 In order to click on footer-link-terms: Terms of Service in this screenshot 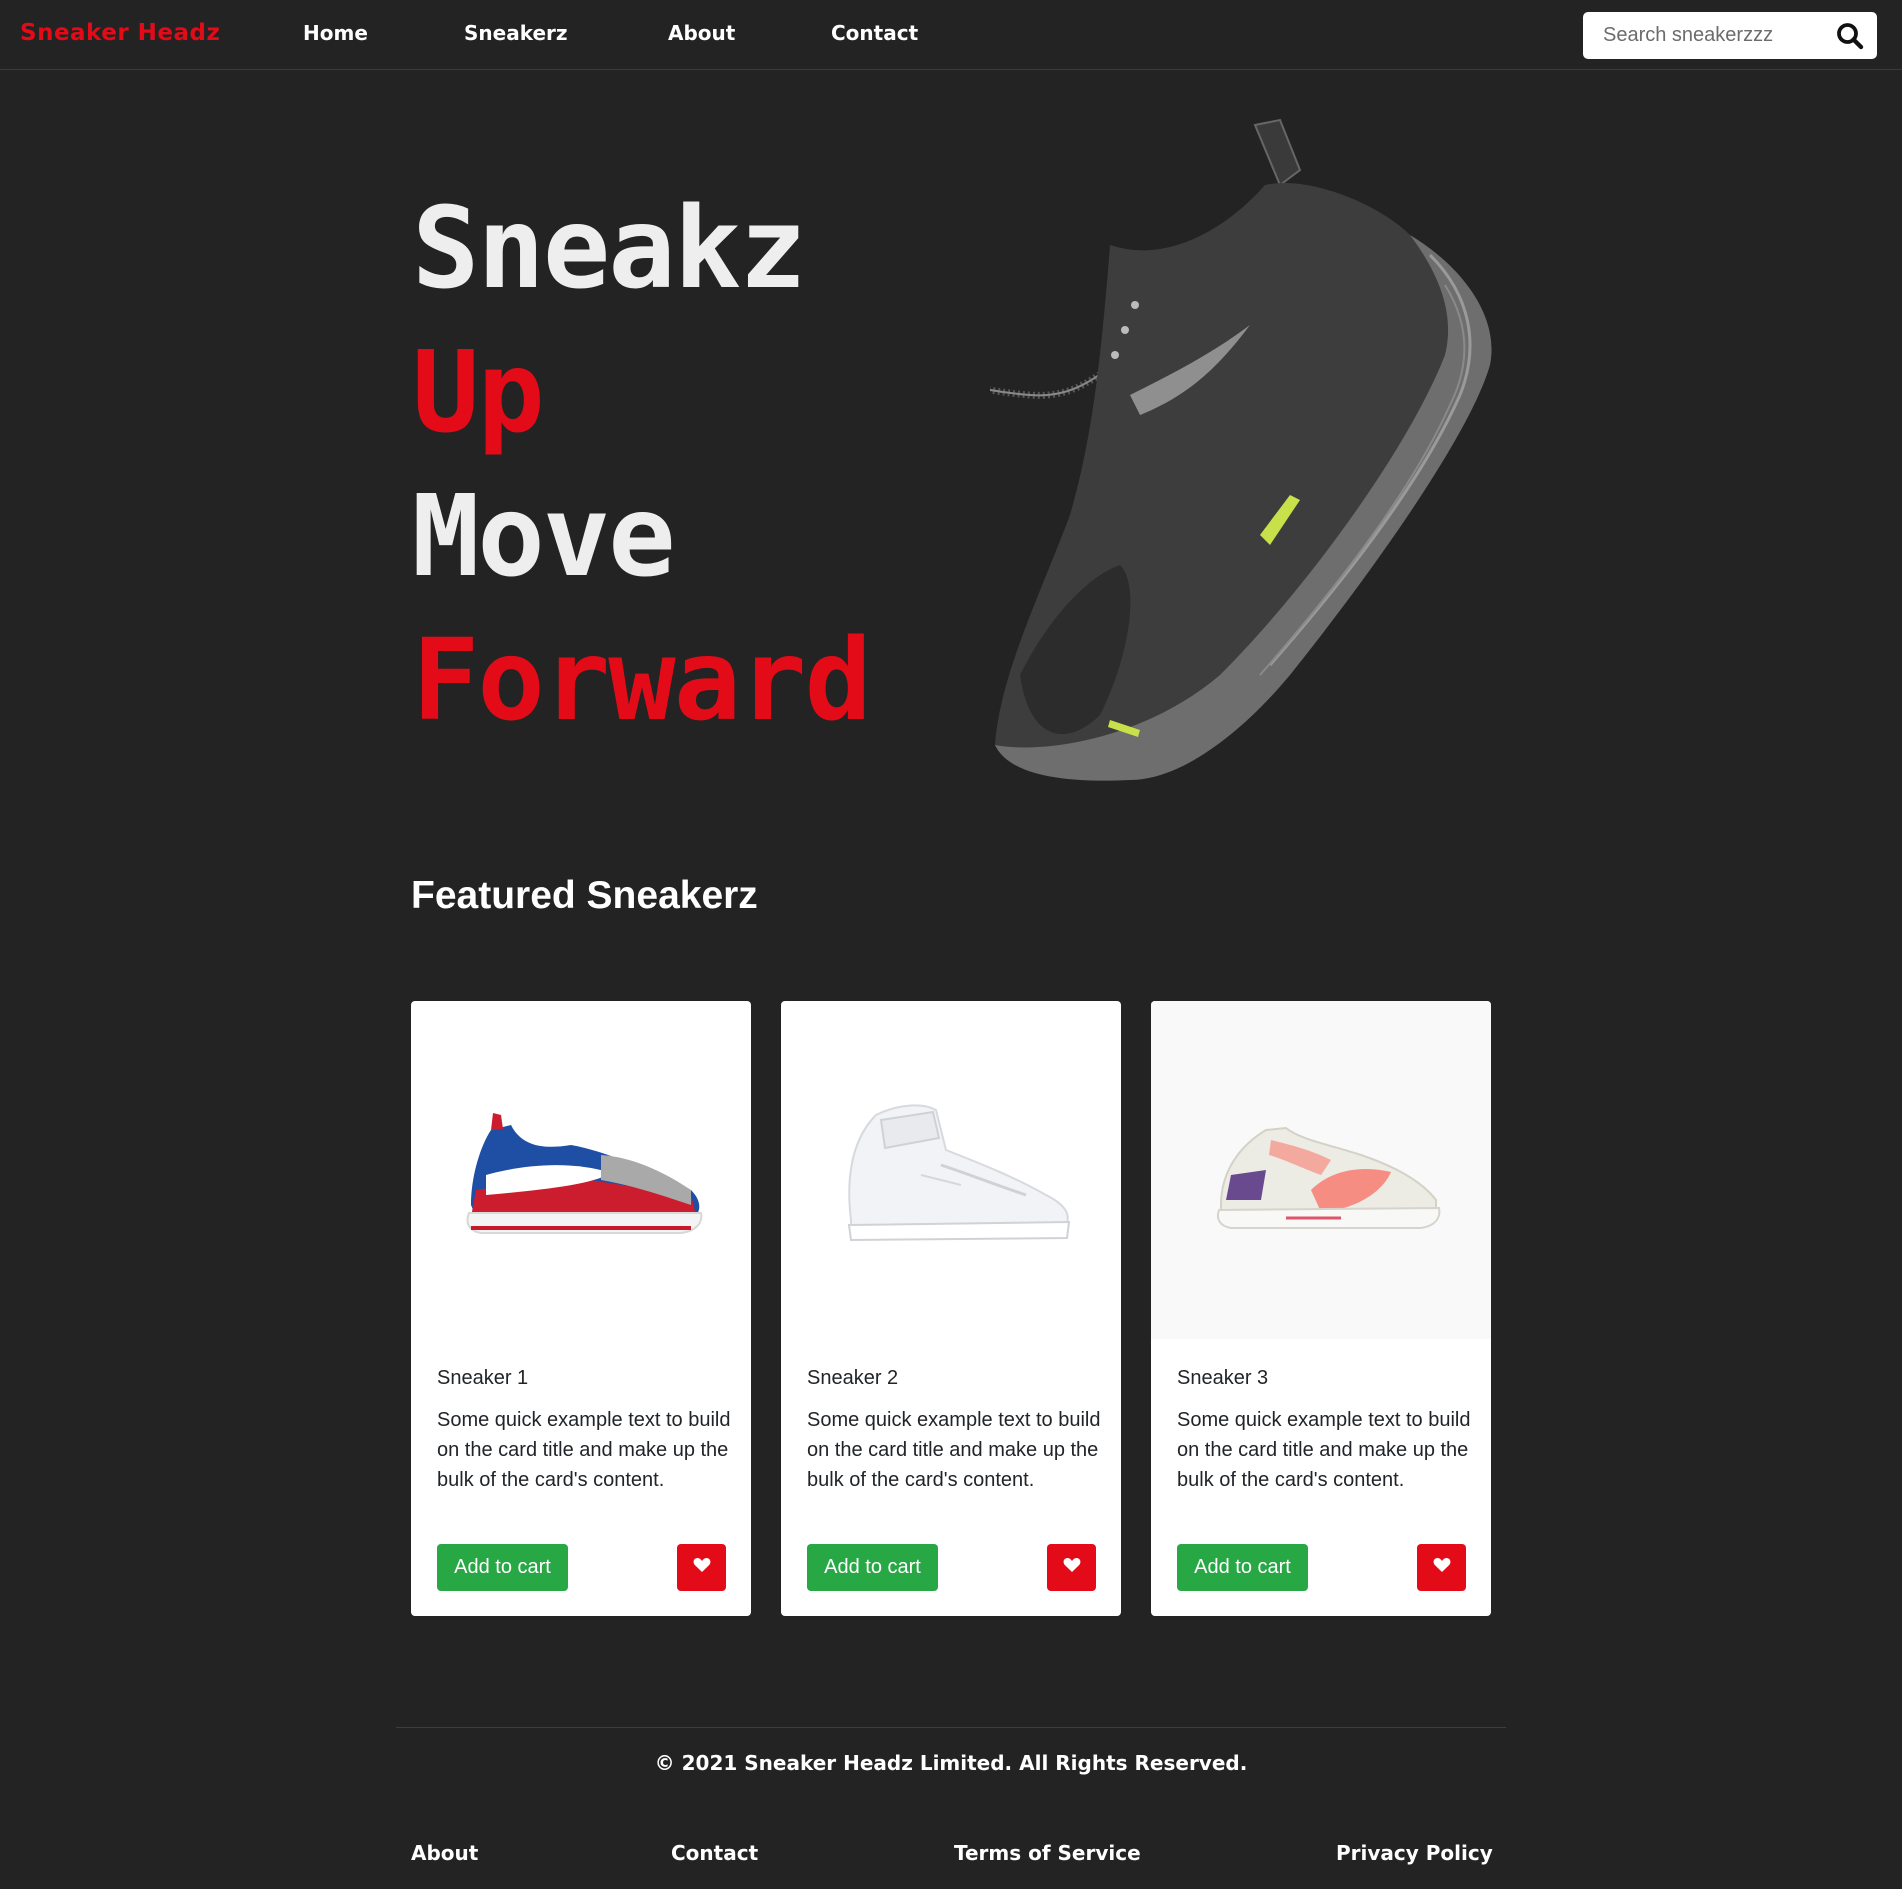, I will do `click(1047, 1853)`.